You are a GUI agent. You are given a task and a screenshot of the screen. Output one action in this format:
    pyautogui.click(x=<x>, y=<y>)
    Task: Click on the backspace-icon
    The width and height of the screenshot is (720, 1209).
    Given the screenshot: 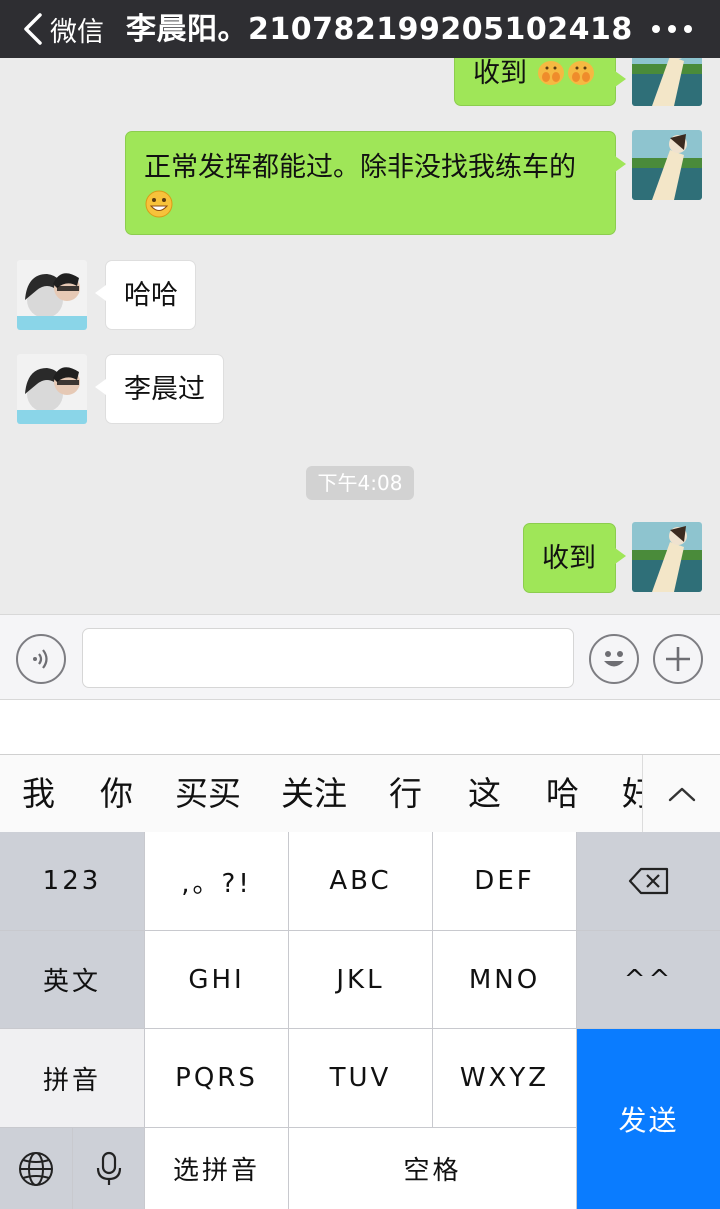 What is the action you would take?
    pyautogui.click(x=648, y=881)
    